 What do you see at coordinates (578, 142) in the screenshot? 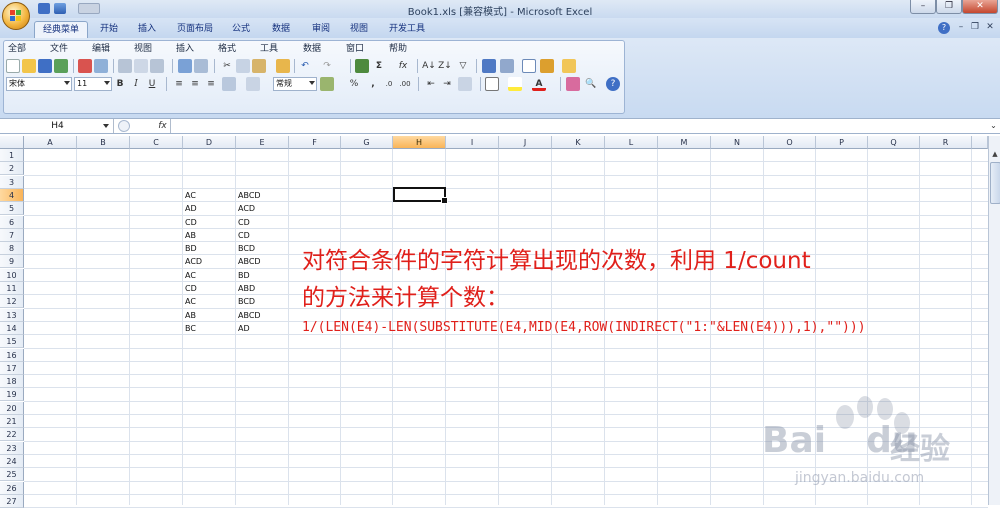
I see `column-header-k: K` at bounding box center [578, 142].